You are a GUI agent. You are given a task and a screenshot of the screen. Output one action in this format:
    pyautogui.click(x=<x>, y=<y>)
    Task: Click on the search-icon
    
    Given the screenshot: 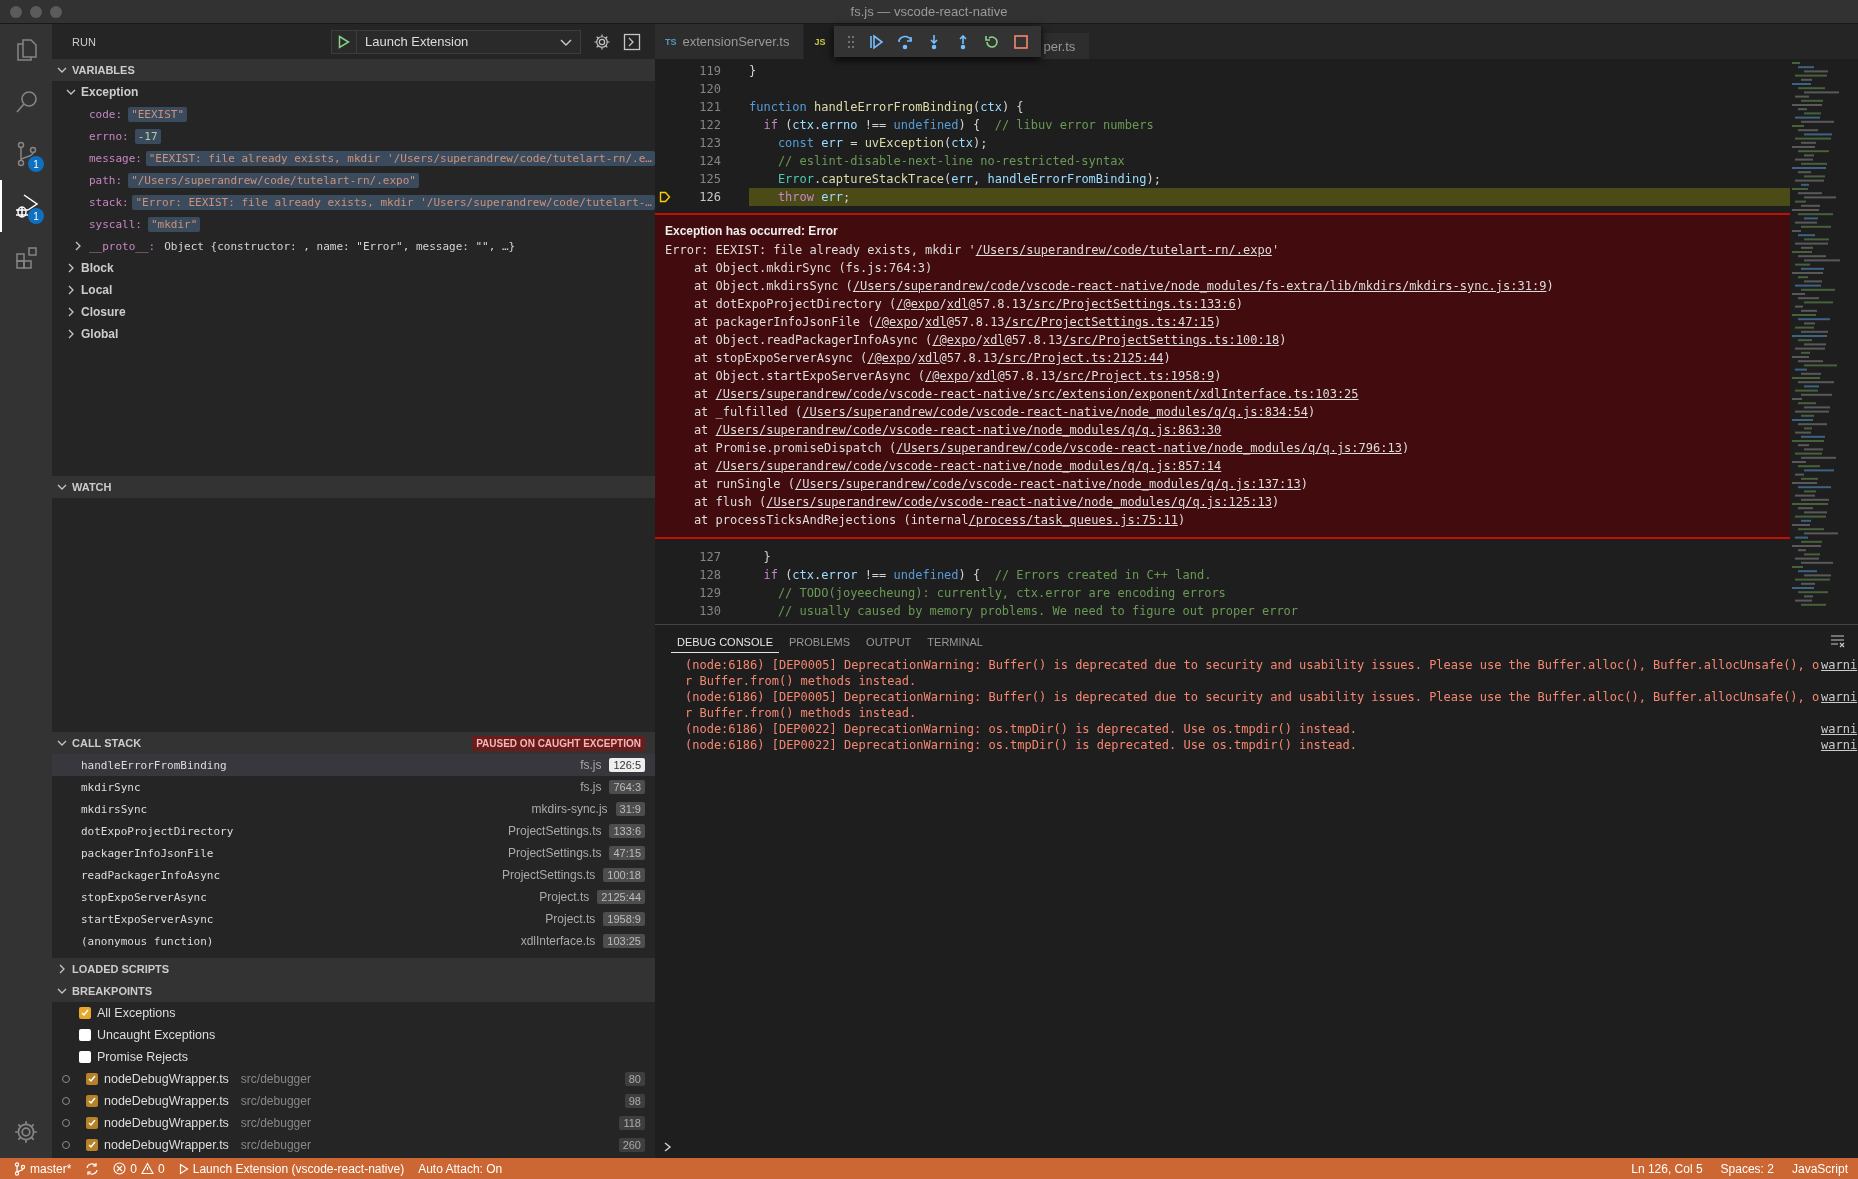 What is the action you would take?
    pyautogui.click(x=27, y=102)
    